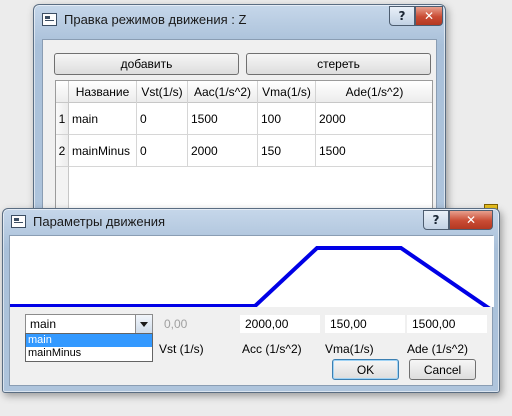  What do you see at coordinates (287, 151) in the screenshot?
I see `table-cell-vma: 150` at bounding box center [287, 151].